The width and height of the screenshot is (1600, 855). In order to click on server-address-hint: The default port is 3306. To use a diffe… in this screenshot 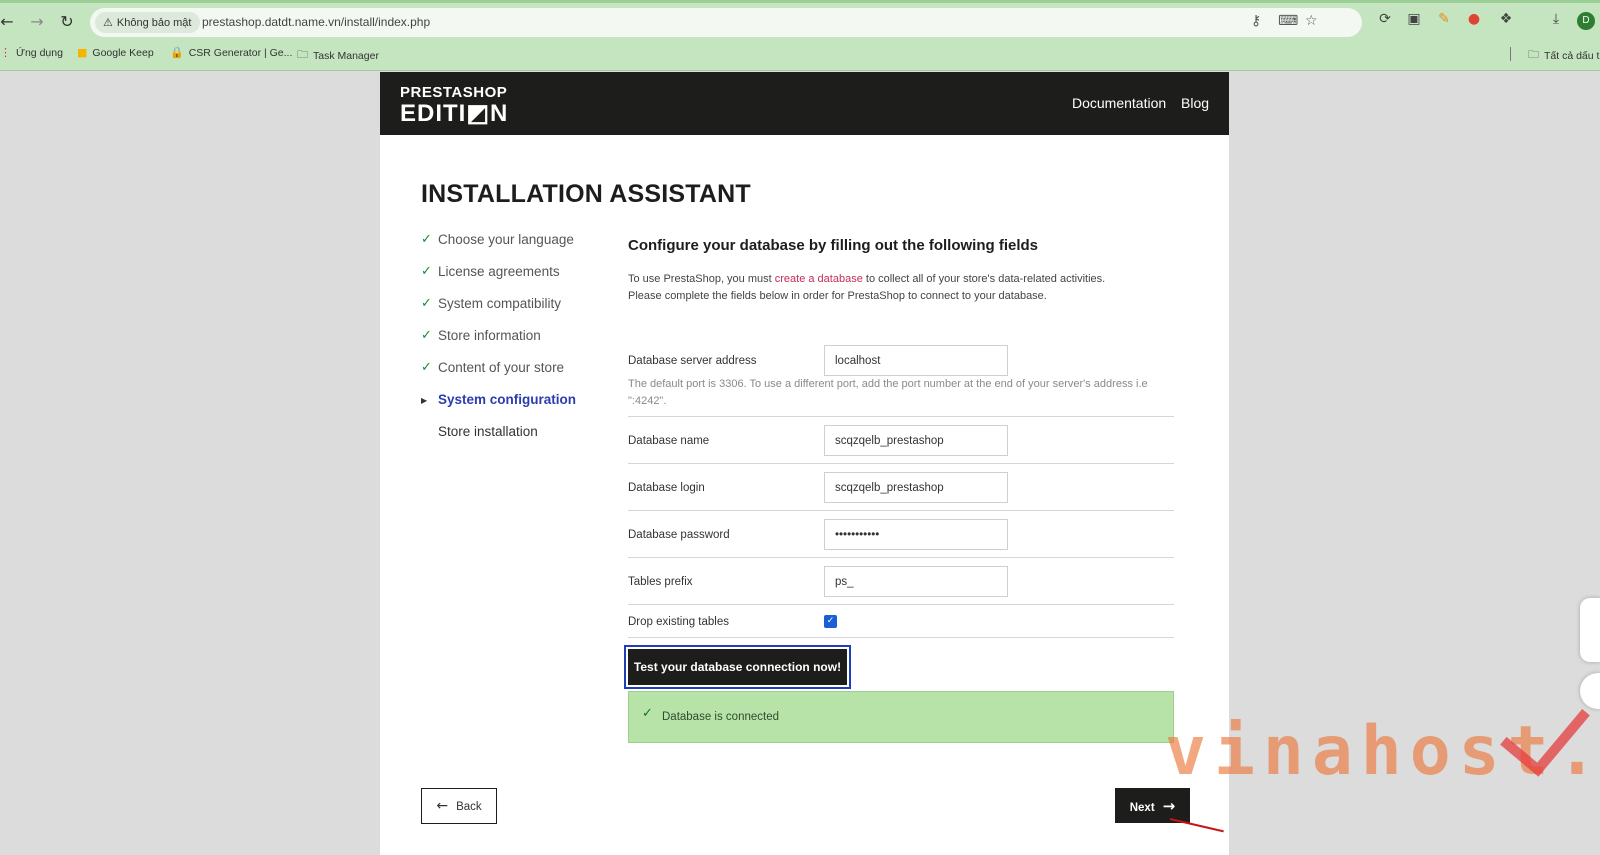, I will do `click(888, 392)`.